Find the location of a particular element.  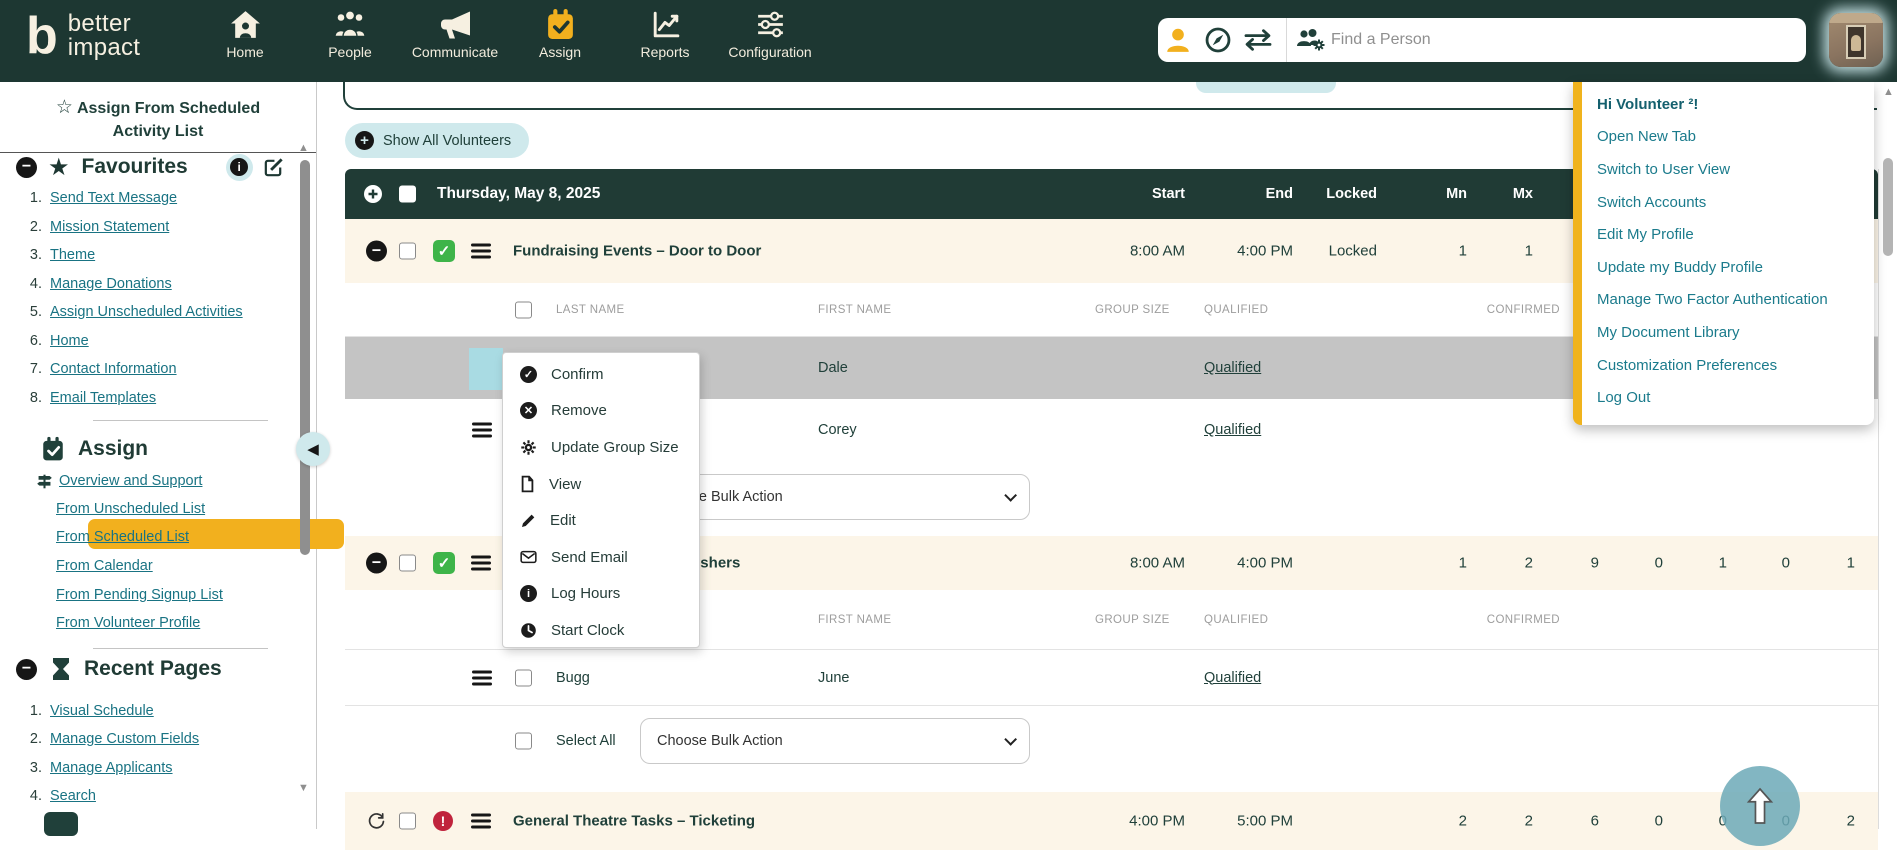

info-icon: i is located at coordinates (239, 167).